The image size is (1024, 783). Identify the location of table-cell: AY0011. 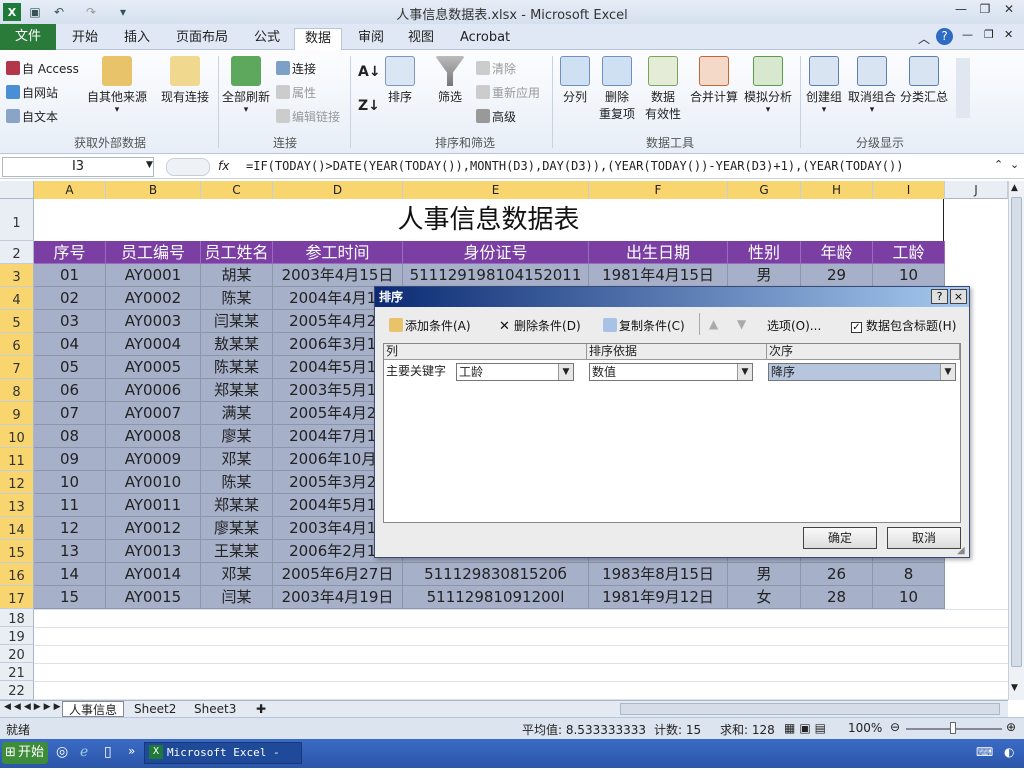
(153, 505).